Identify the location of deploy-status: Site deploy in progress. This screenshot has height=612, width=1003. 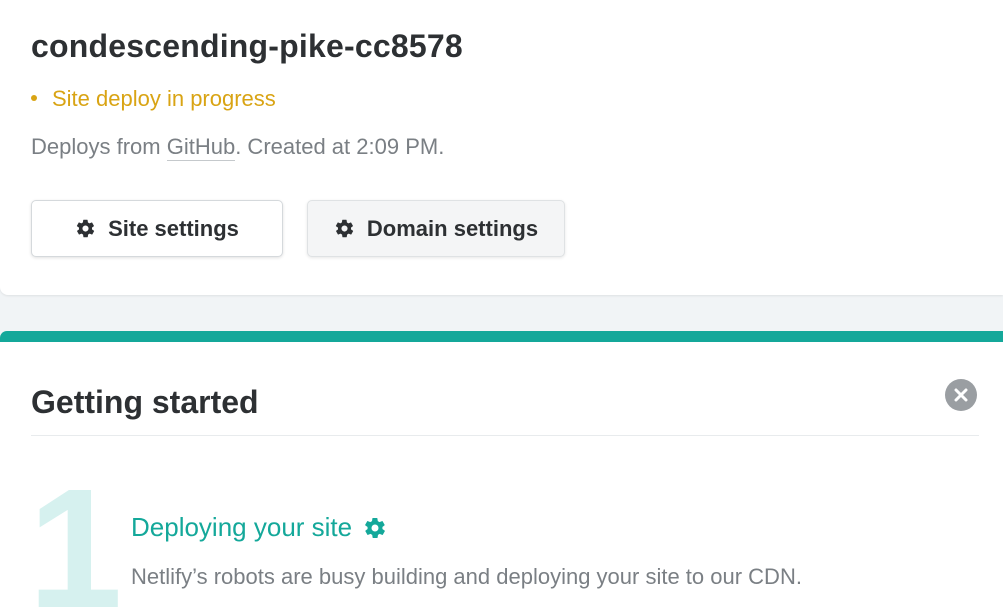
(153, 99).